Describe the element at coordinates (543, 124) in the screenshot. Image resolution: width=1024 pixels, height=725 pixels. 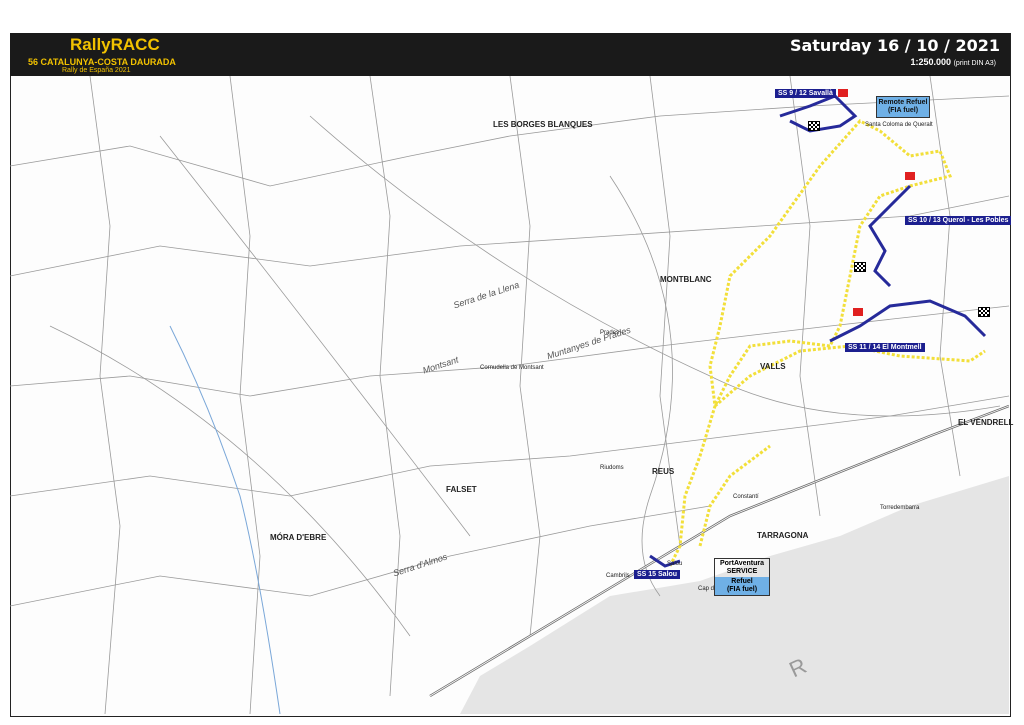
I see `place-les-borges: LES BORGES BLANQUES` at that location.